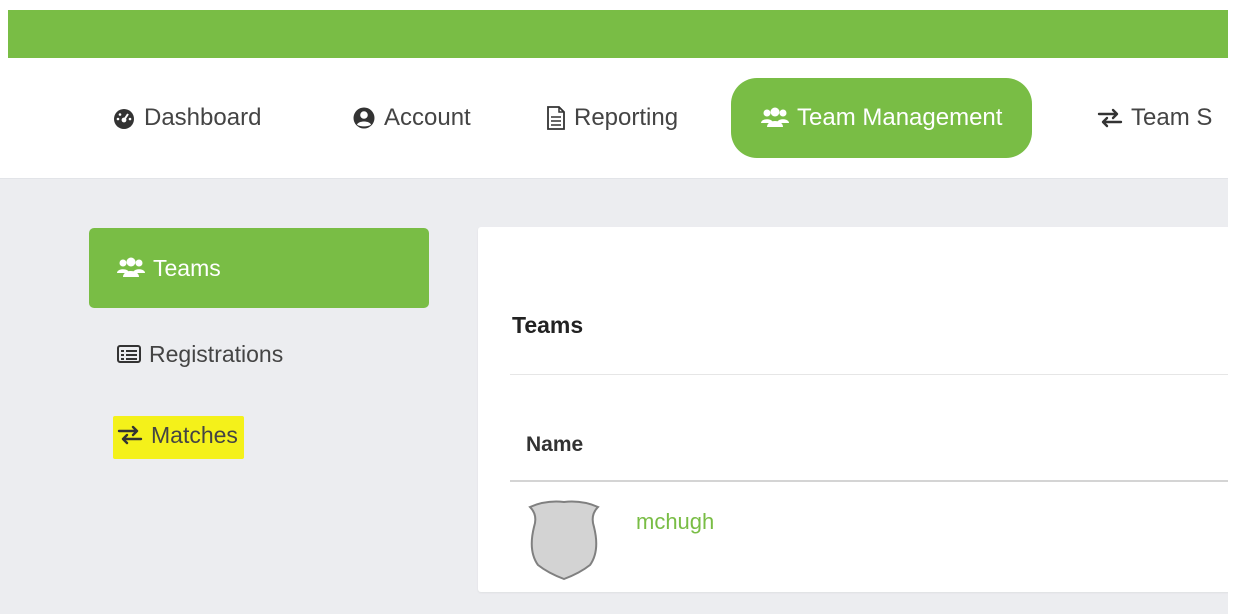 The image size is (1234, 614). I want to click on nav-reporting-label: Reporting, so click(626, 117).